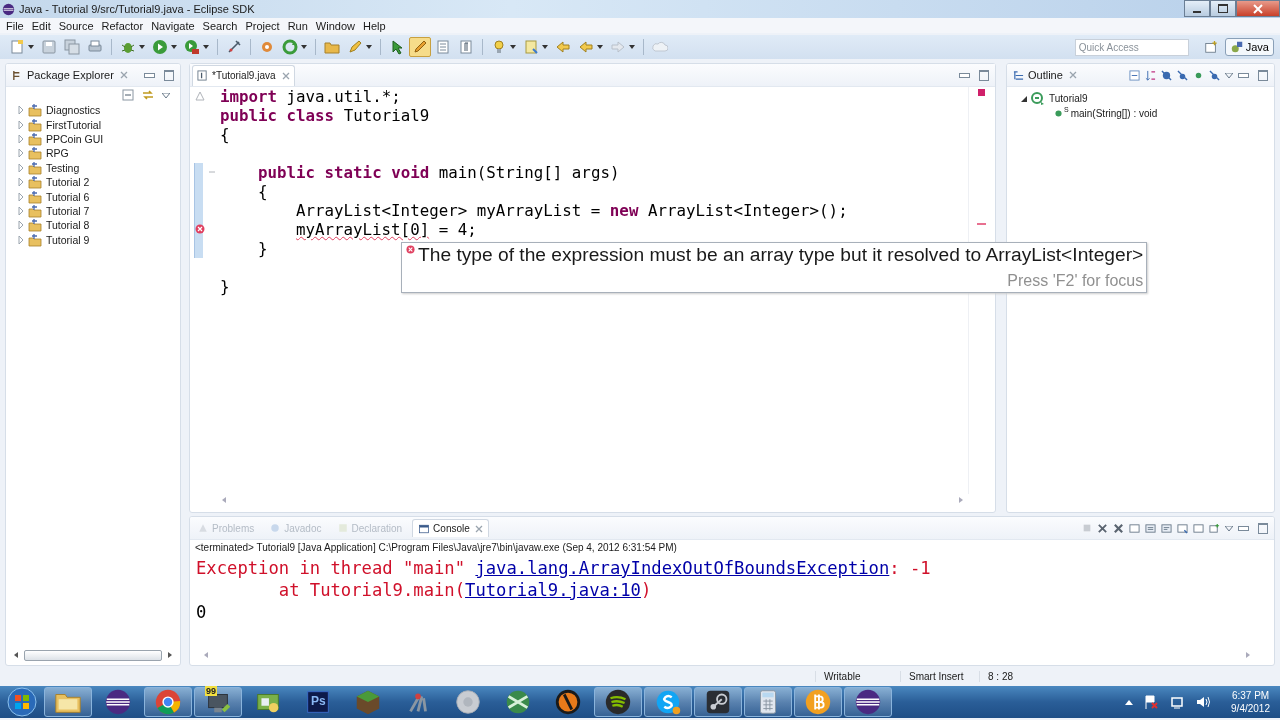 The width and height of the screenshot is (1280, 720). I want to click on hide-static-icon, so click(1182, 75).